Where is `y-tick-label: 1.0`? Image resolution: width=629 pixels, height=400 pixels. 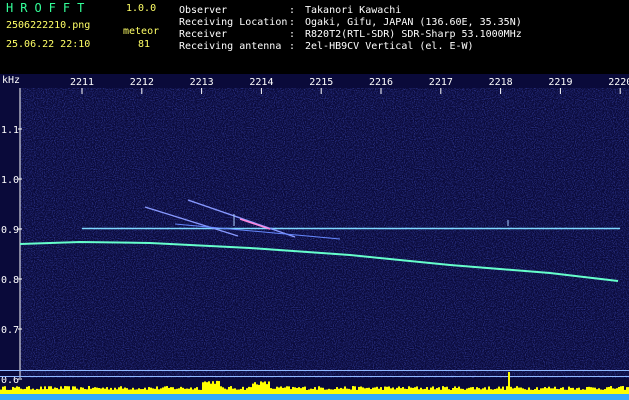 y-tick-label: 1.0 is located at coordinates (10, 180).